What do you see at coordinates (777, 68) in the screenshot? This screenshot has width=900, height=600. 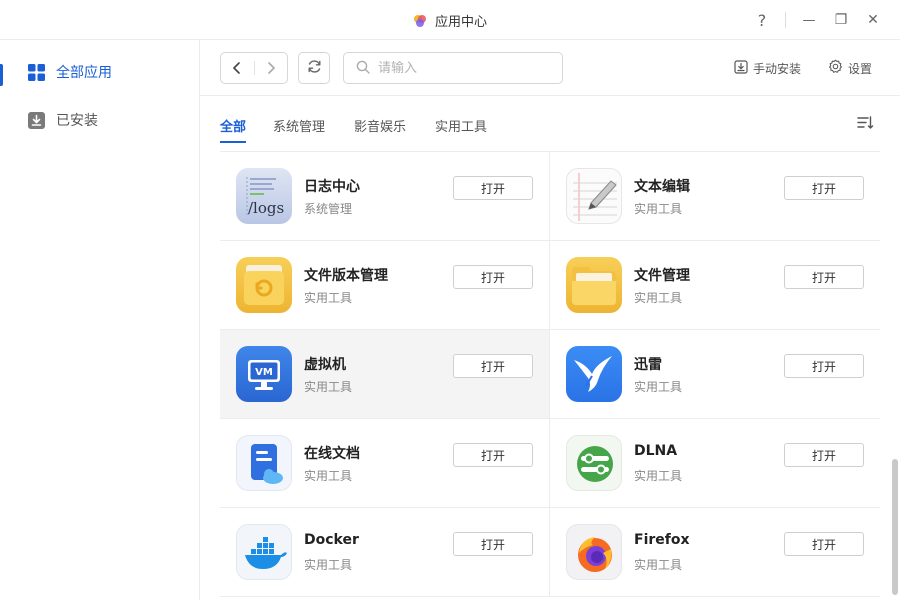 I see `manual-install-label: 手动安装` at bounding box center [777, 68].